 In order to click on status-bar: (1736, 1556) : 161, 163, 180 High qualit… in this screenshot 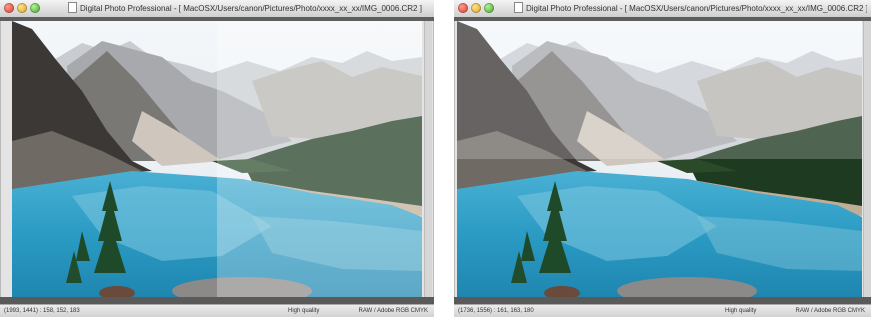, I will do `click(662, 310)`.